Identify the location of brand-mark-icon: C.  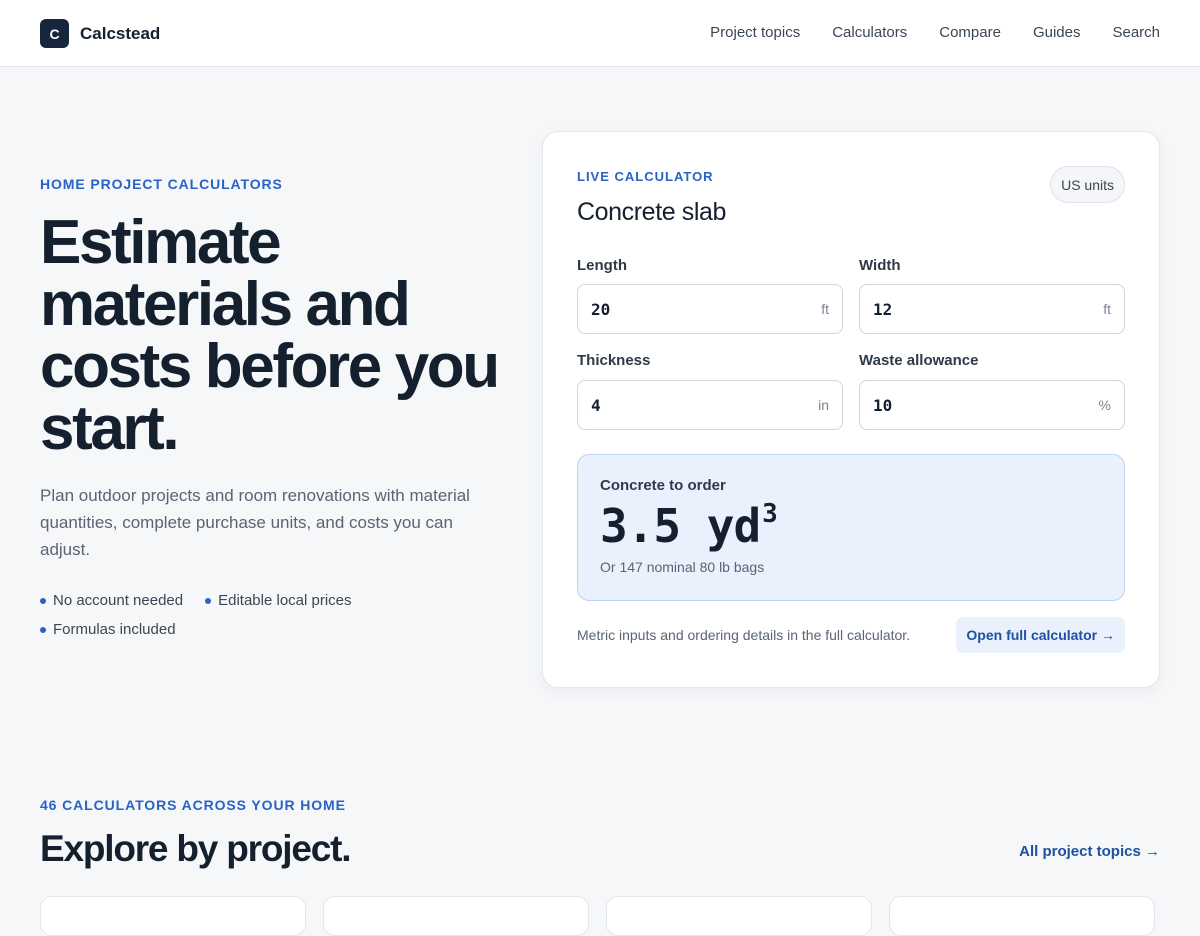
(54, 33).